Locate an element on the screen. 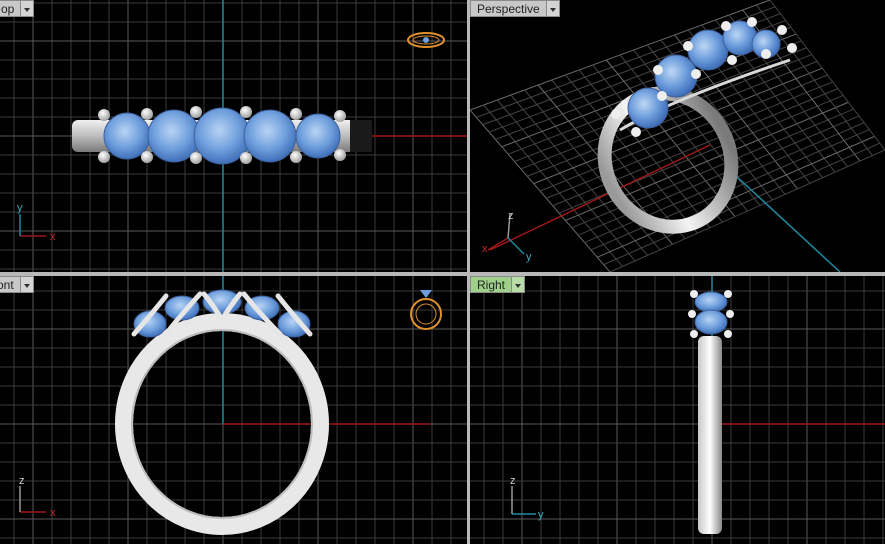 The height and width of the screenshot is (544, 885). top-viewport-label: op is located at coordinates (17, 8).